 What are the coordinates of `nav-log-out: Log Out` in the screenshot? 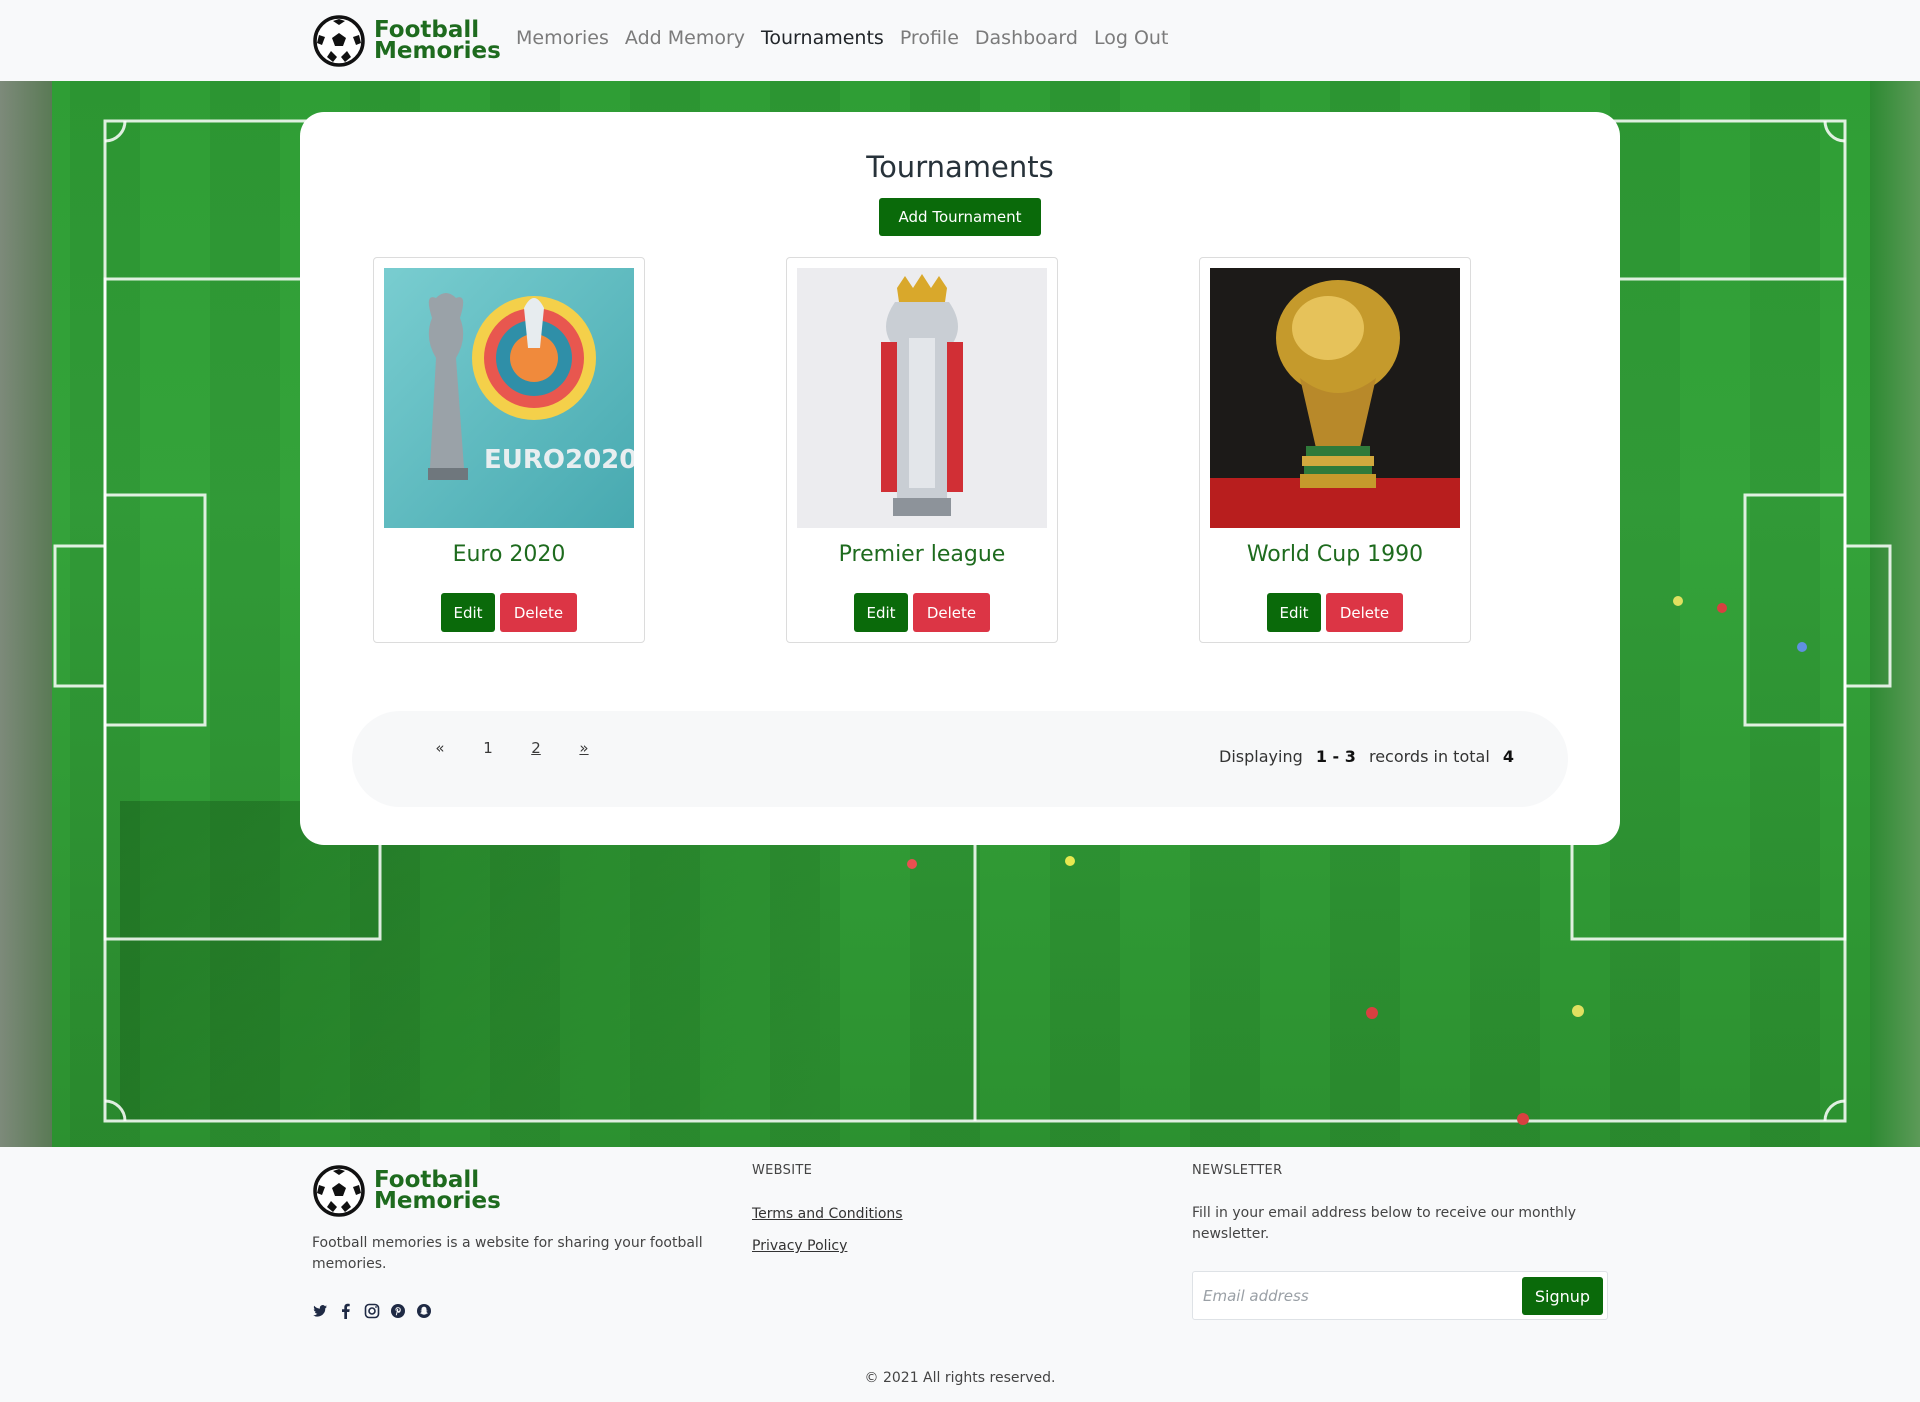 It's located at (1131, 38).